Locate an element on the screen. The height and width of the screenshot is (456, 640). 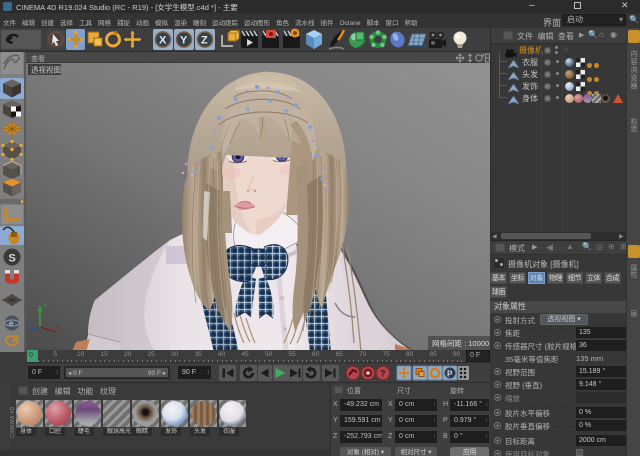
svg-text: 网格间距 : 10000 cm is located at coordinates (461, 343).